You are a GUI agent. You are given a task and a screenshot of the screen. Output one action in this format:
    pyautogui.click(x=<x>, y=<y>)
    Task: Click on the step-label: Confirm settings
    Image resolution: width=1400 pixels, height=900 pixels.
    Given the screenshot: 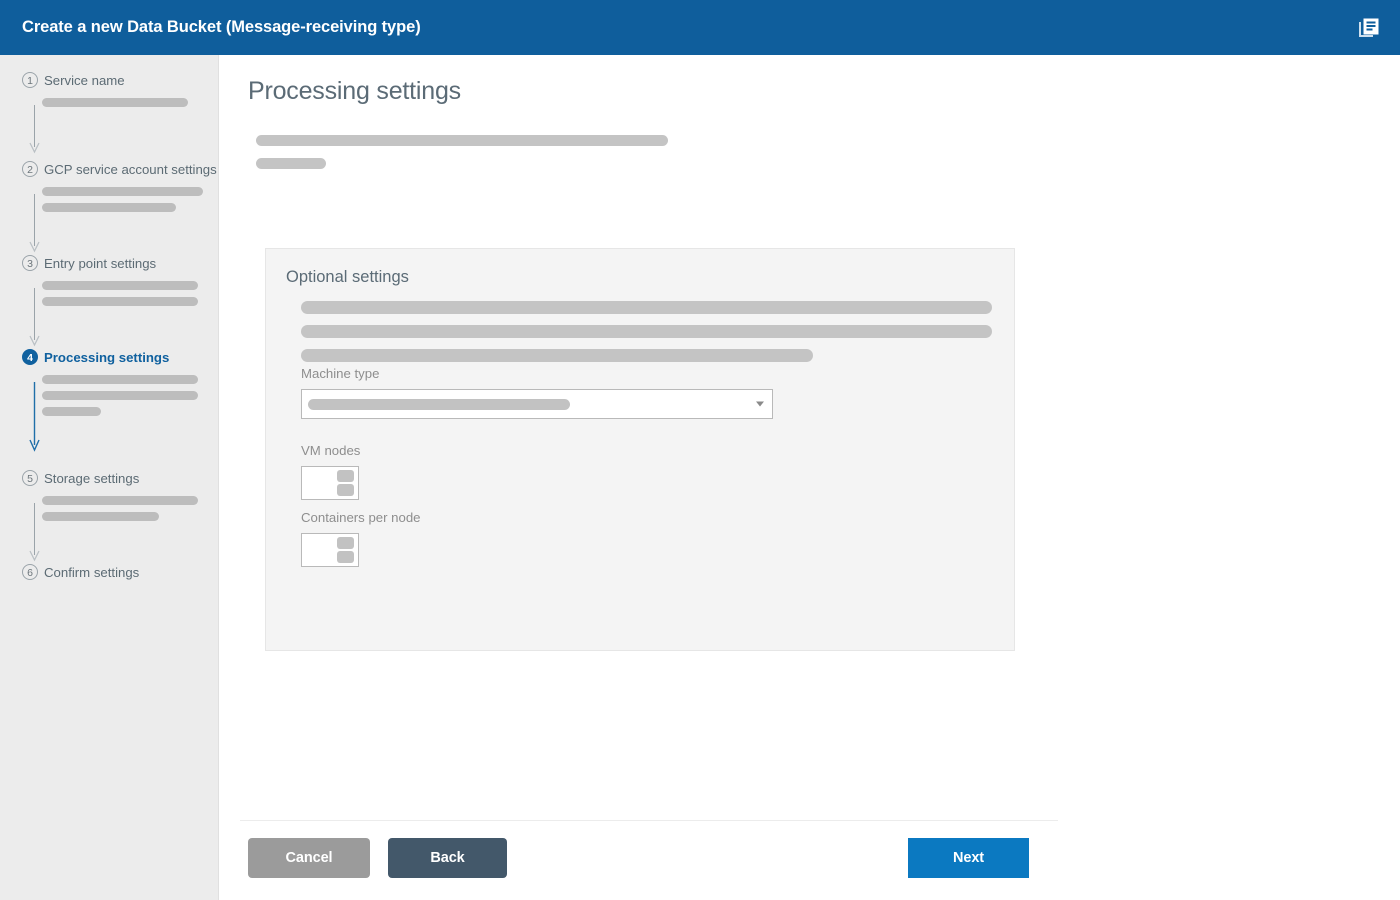 What is the action you would take?
    pyautogui.click(x=92, y=572)
    